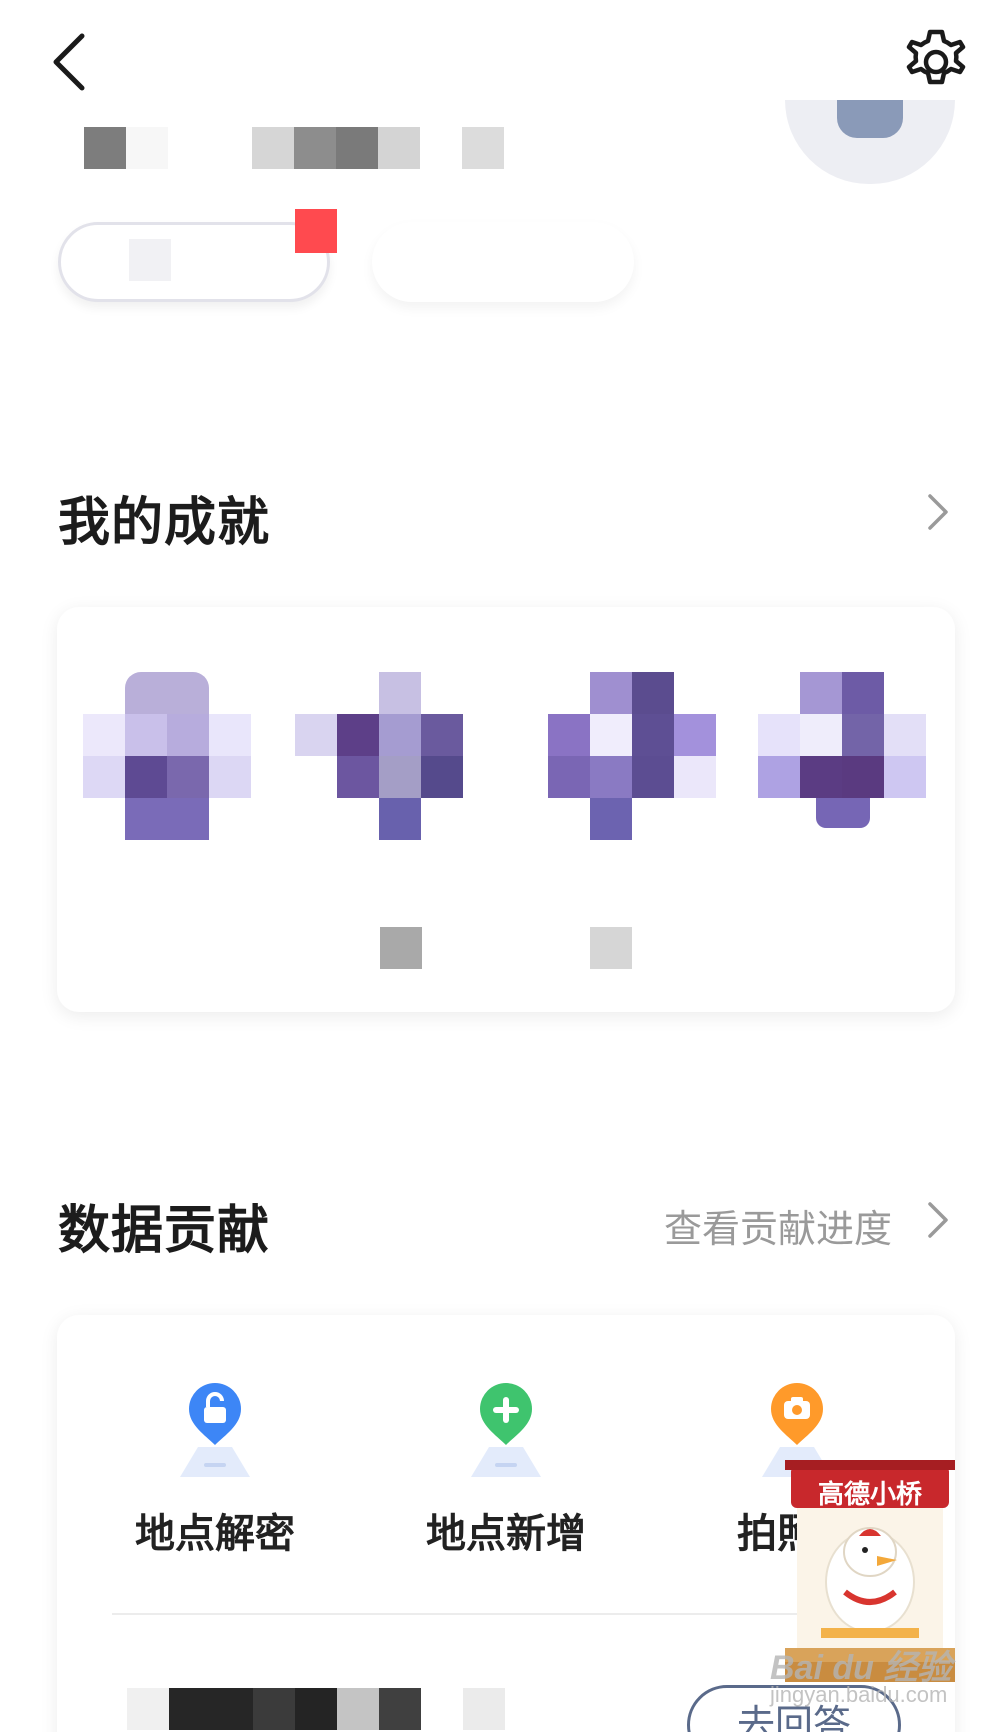  Describe the element at coordinates (870, 142) in the screenshot. I see `avatar` at that location.